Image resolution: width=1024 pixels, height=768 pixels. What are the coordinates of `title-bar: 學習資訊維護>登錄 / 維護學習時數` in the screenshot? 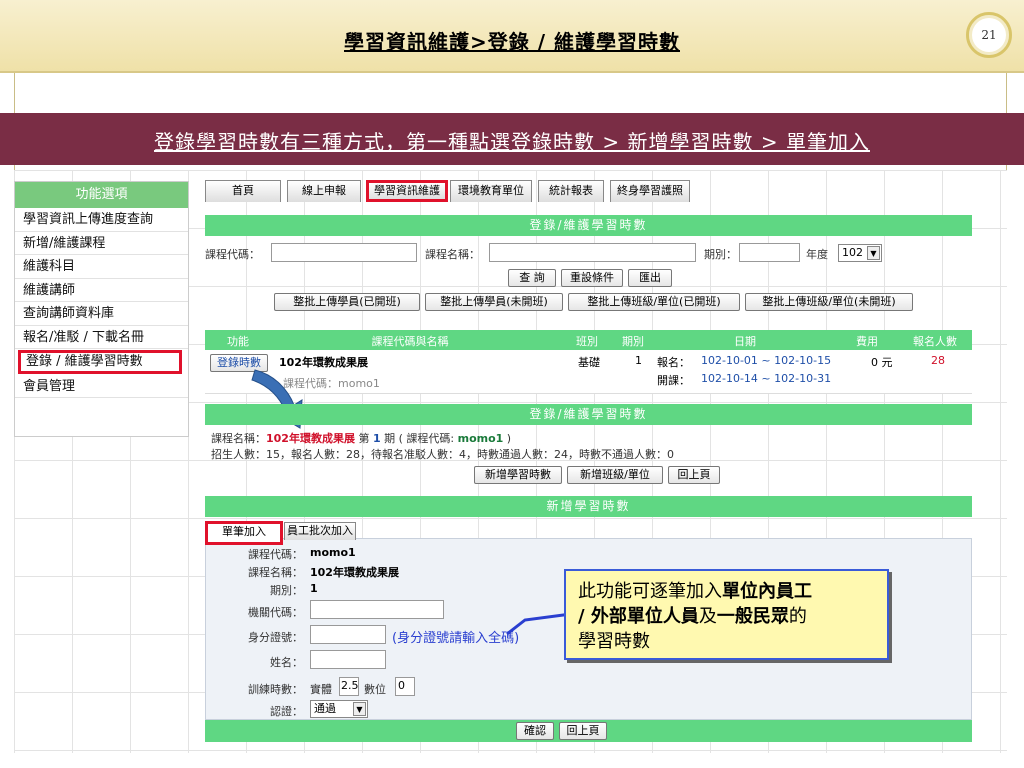 It's located at (512, 36).